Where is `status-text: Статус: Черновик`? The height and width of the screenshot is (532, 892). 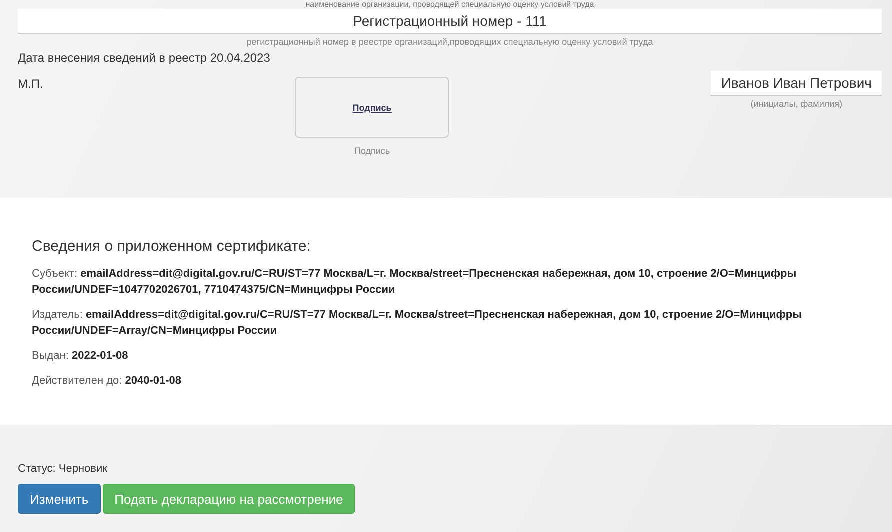
status-text: Статус: Черновик is located at coordinates (63, 469).